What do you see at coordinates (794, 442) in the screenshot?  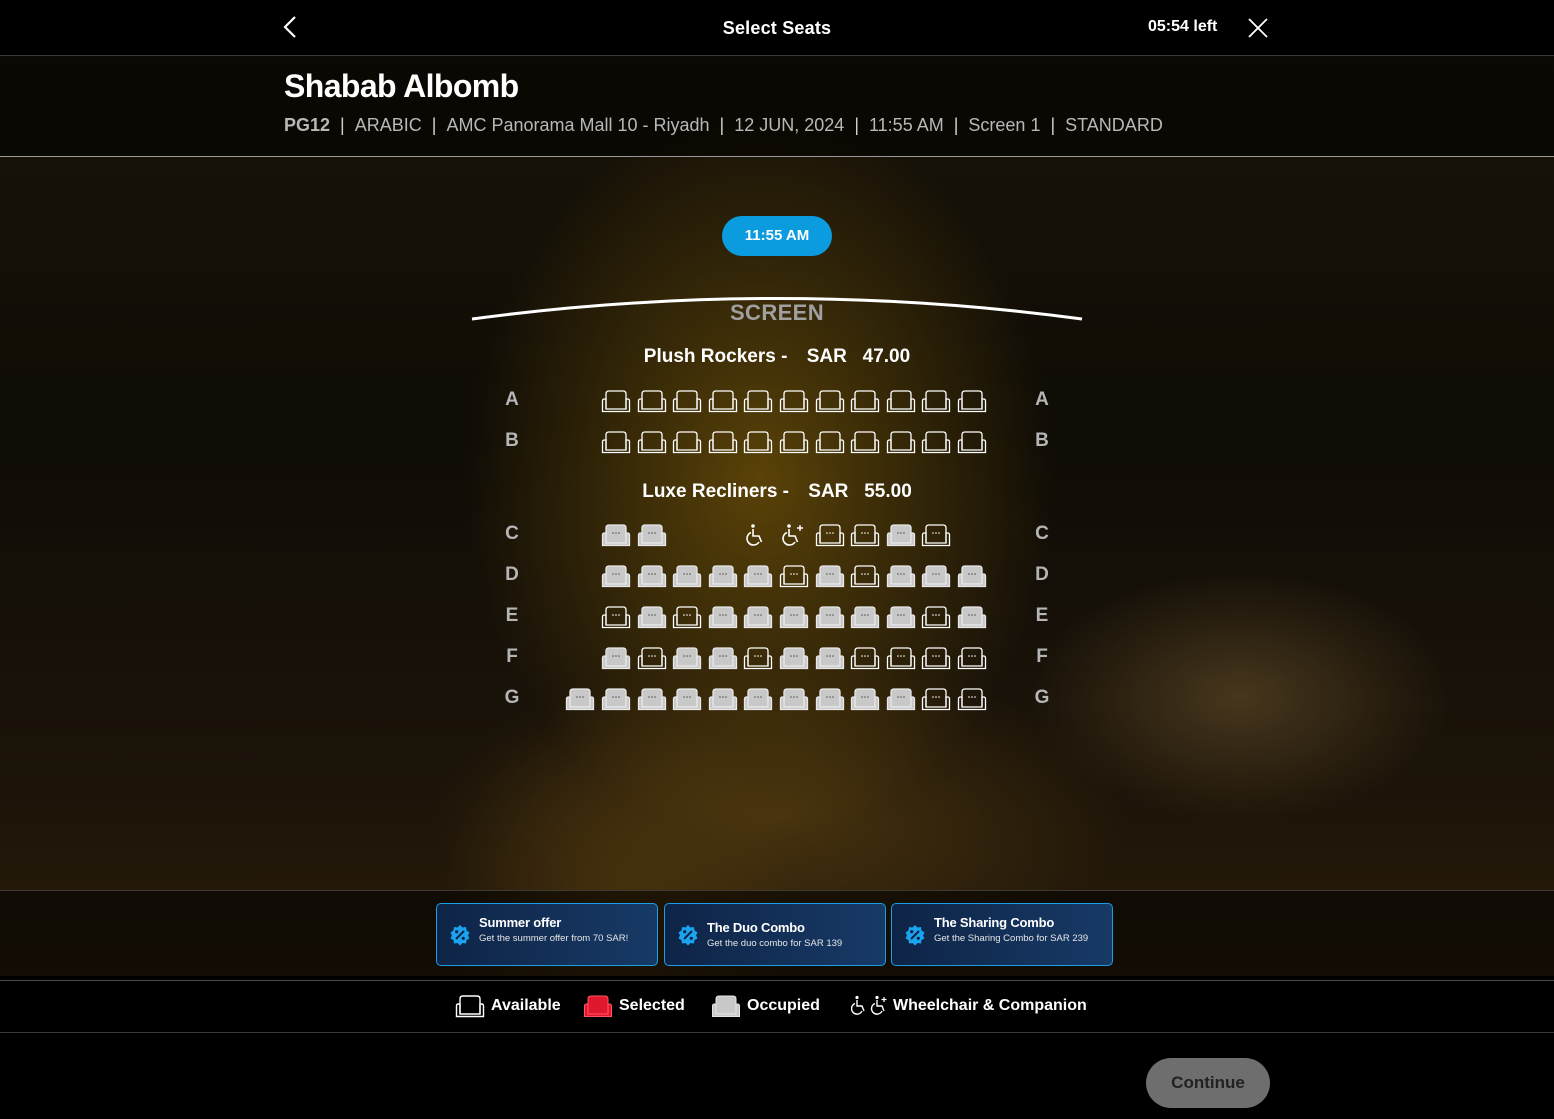 I see `seat-B6-available` at bounding box center [794, 442].